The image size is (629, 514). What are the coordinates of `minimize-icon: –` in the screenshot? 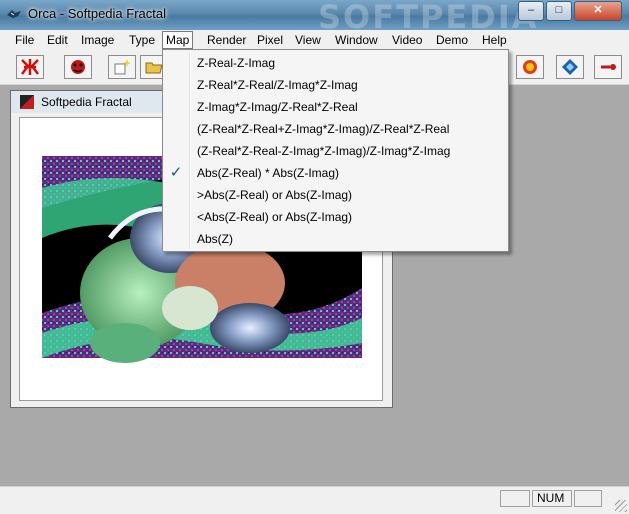 It's located at (531, 10).